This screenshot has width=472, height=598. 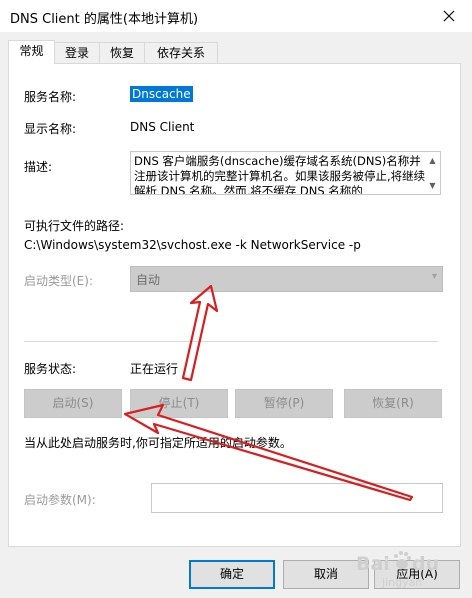 What do you see at coordinates (286, 279) in the screenshot?
I see `startup-type-select: 自动 ▾` at bounding box center [286, 279].